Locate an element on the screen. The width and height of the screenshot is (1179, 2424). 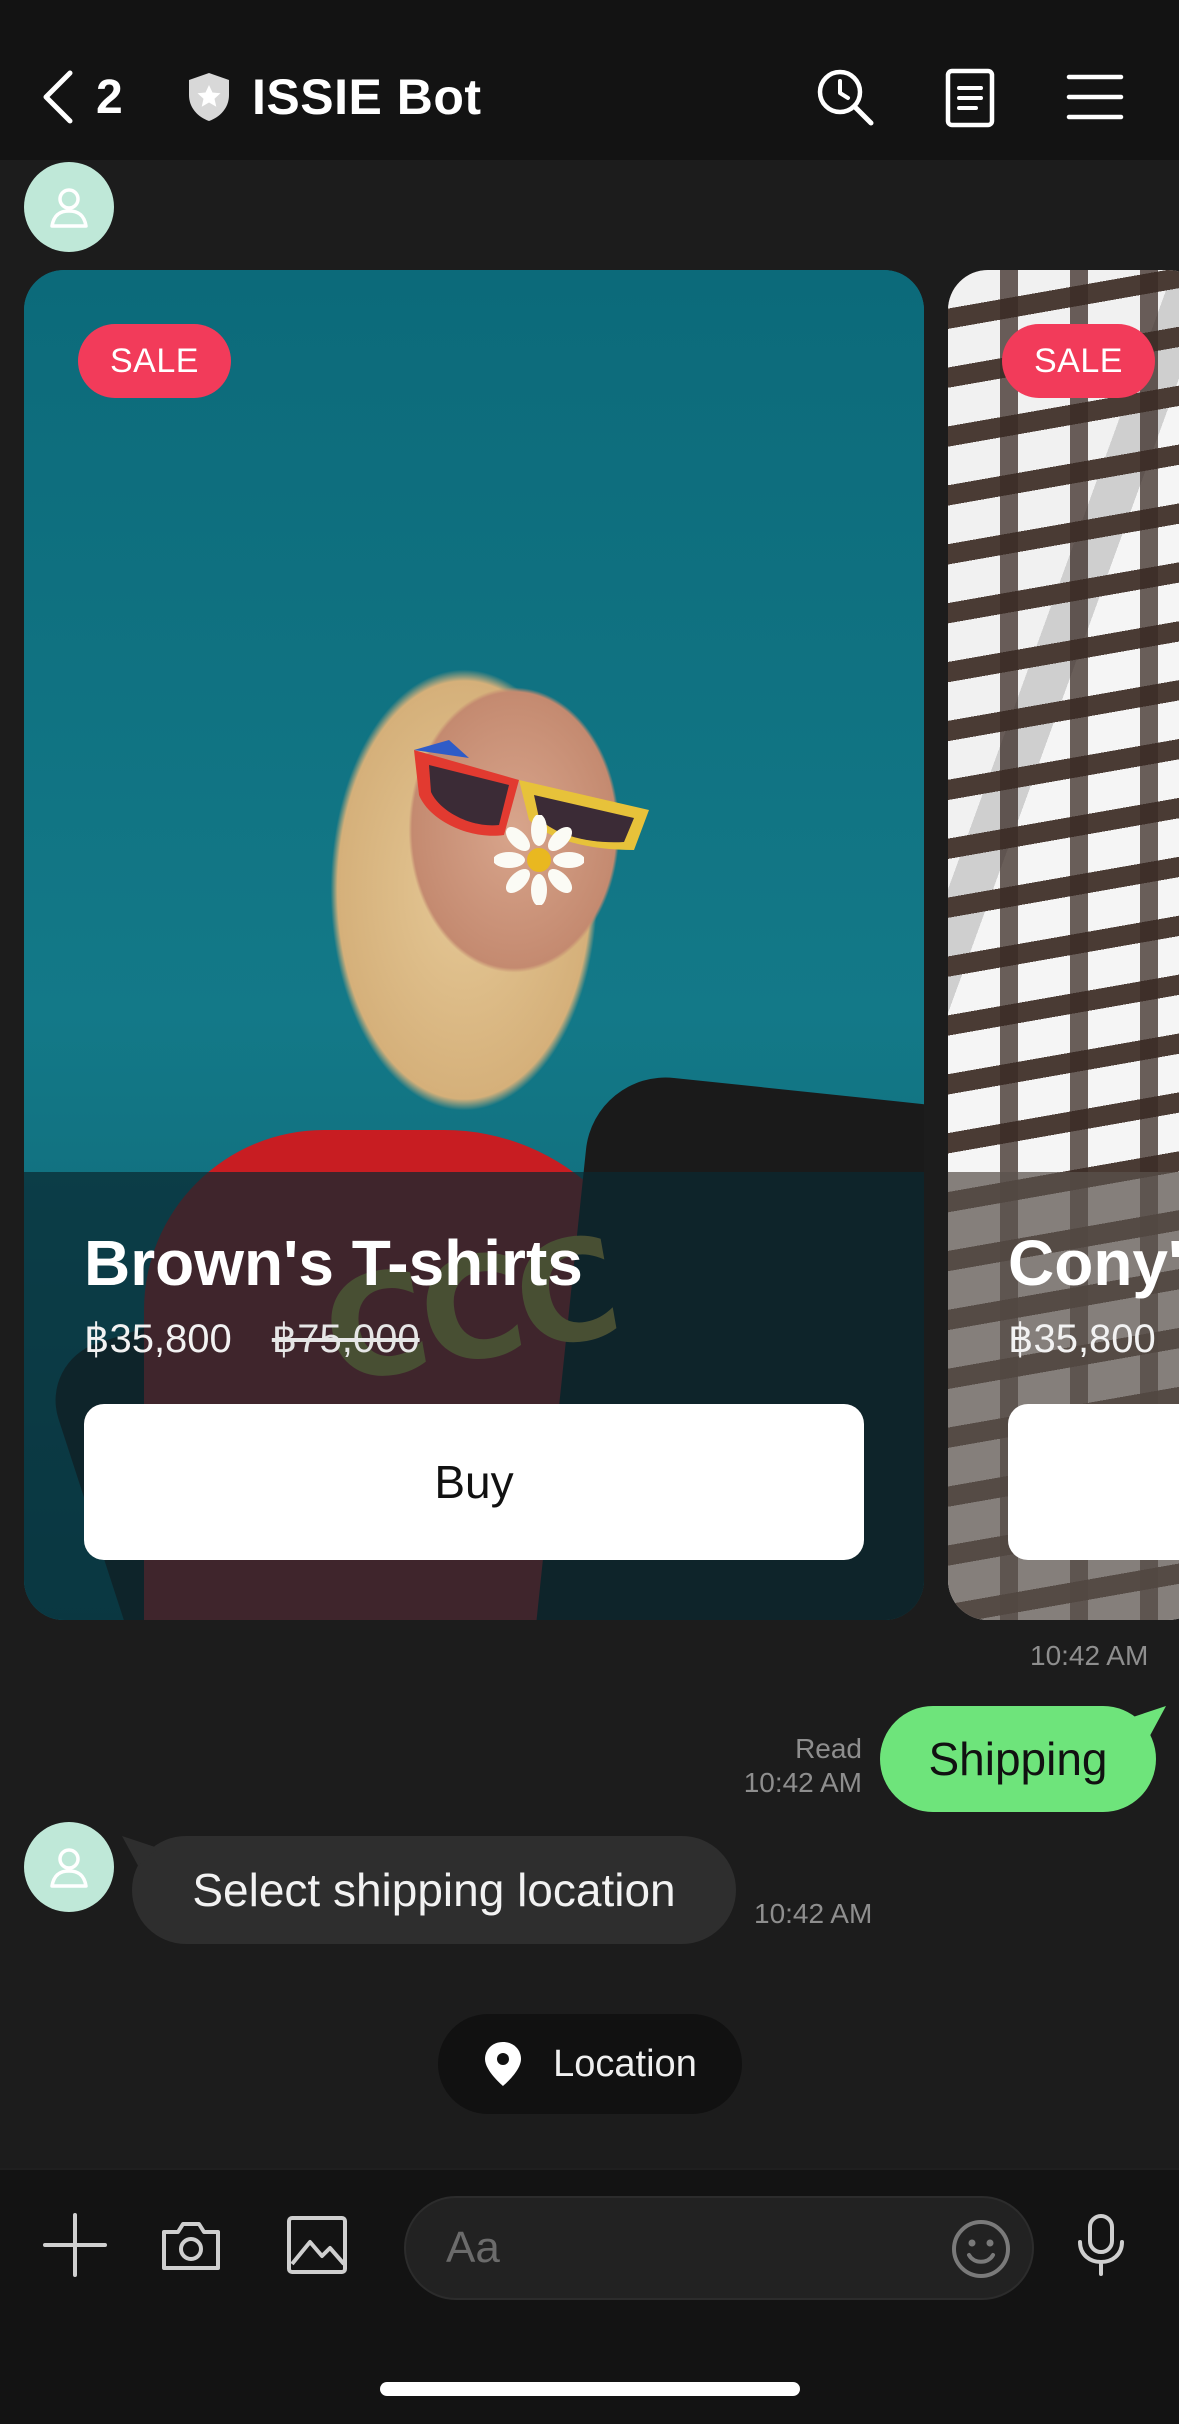
incoming-message: Select shipping location is located at coordinates (429, 1890).